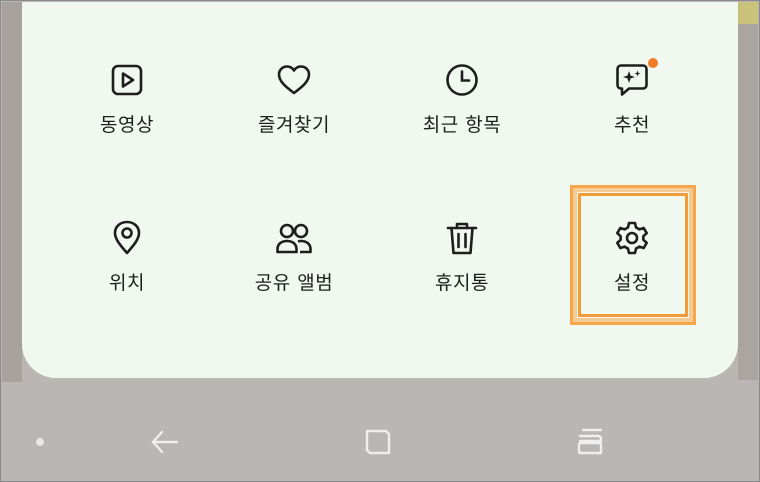 The width and height of the screenshot is (760, 482). I want to click on home-icon, so click(378, 444).